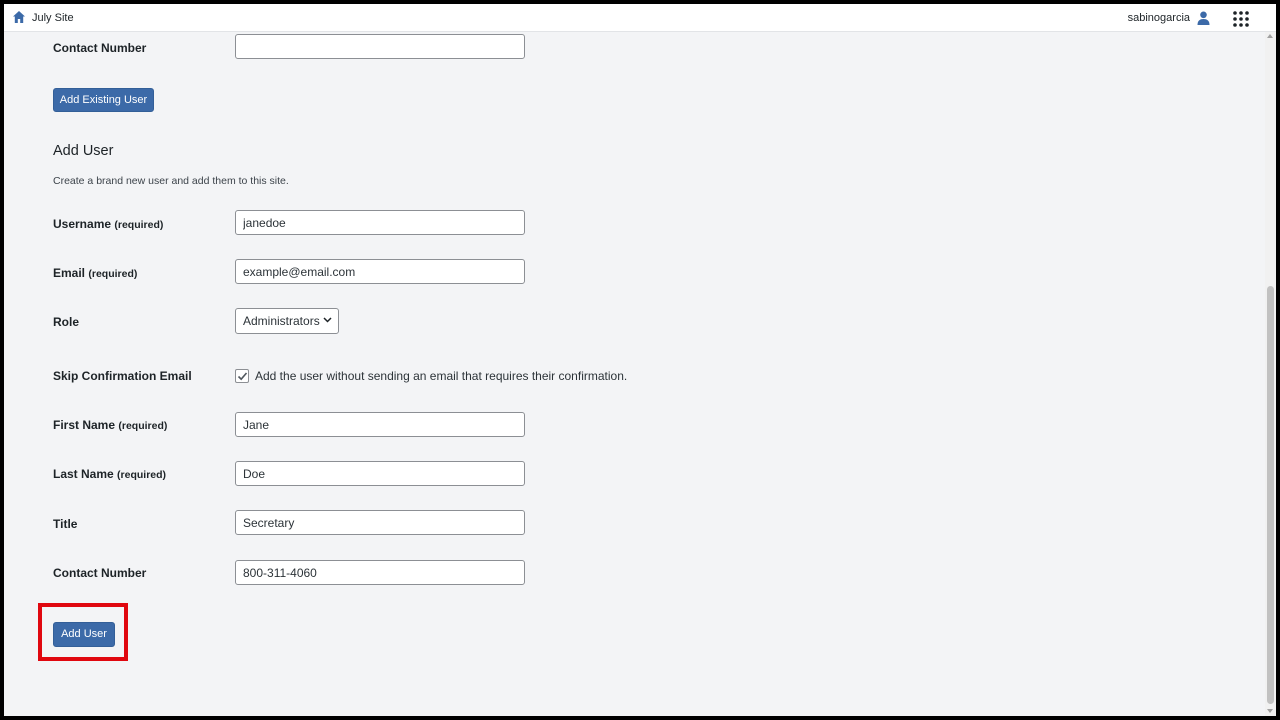 The height and width of the screenshot is (720, 1280). Describe the element at coordinates (380, 473) in the screenshot. I see `last-name-input` at that location.